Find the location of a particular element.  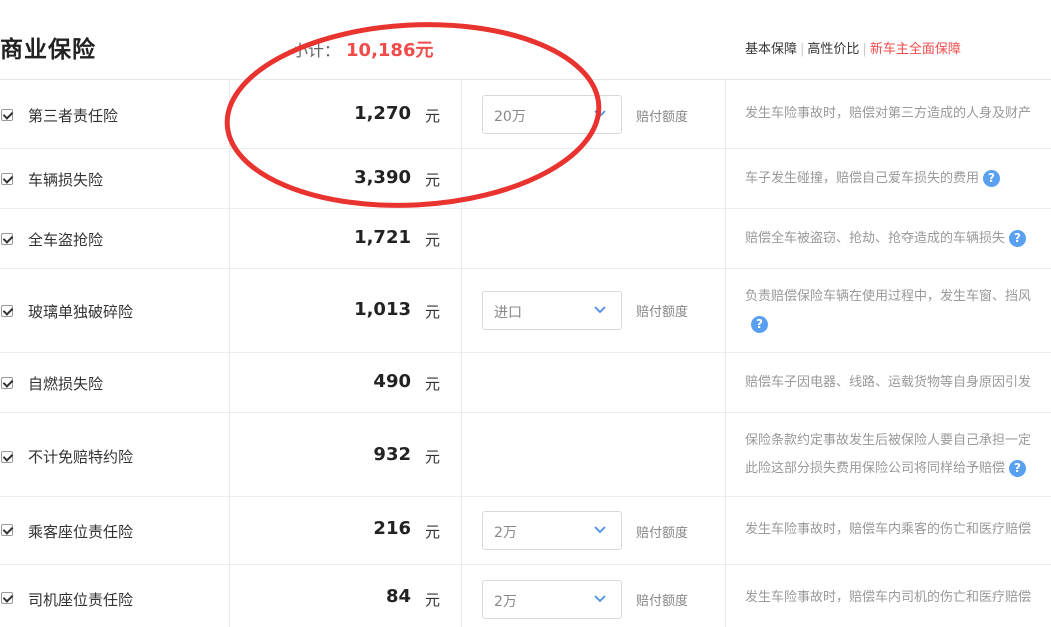

plan-basic: 基本保障 is located at coordinates (771, 49).